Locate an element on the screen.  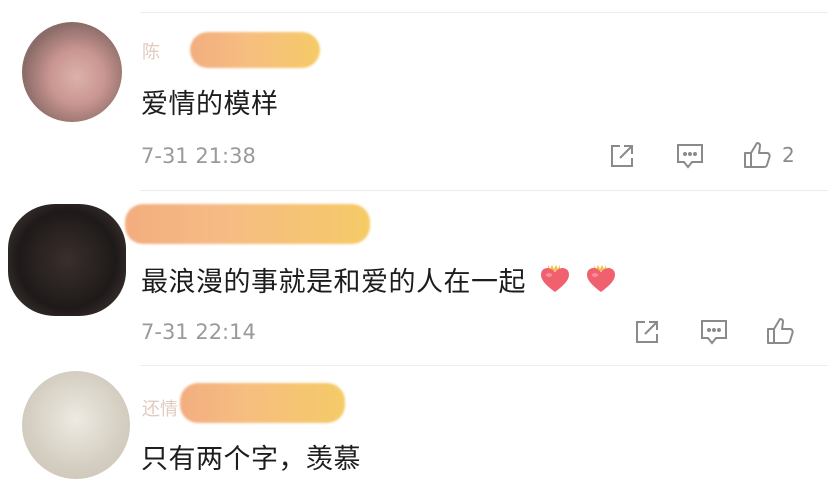
username: 陈 is located at coordinates (151, 51).